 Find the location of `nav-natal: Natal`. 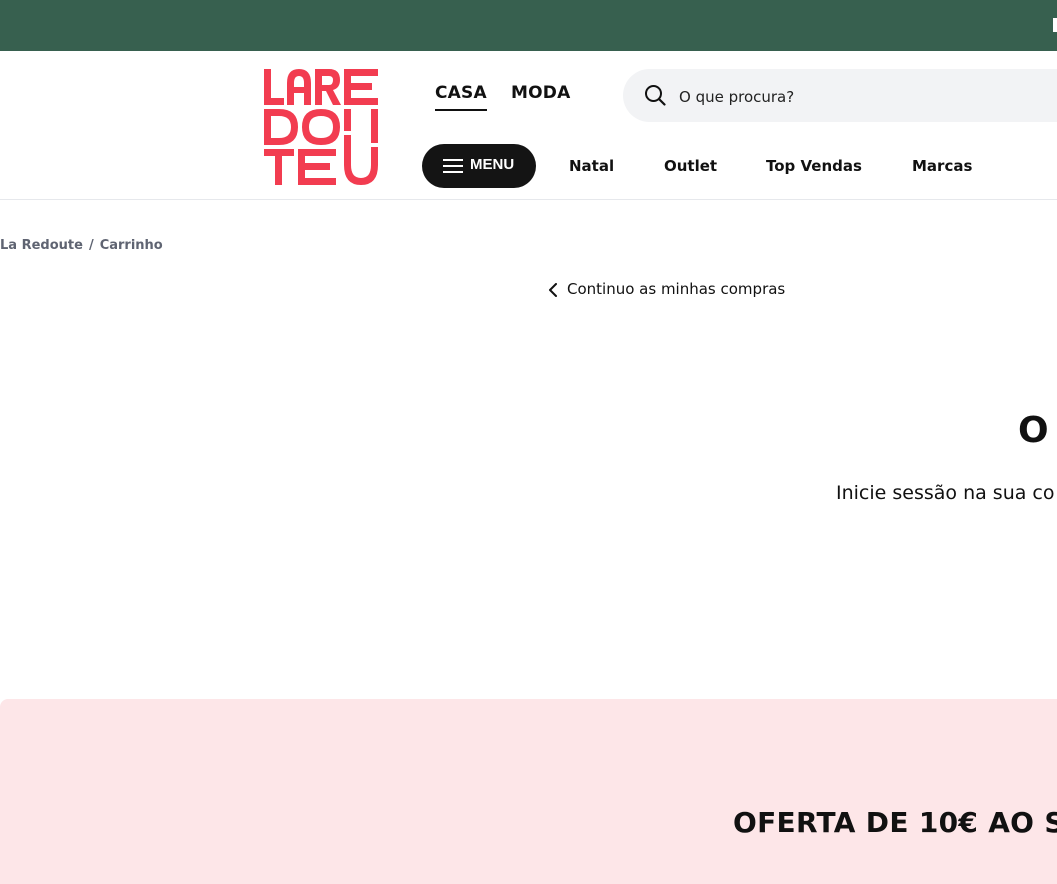

nav-natal: Natal is located at coordinates (591, 166).